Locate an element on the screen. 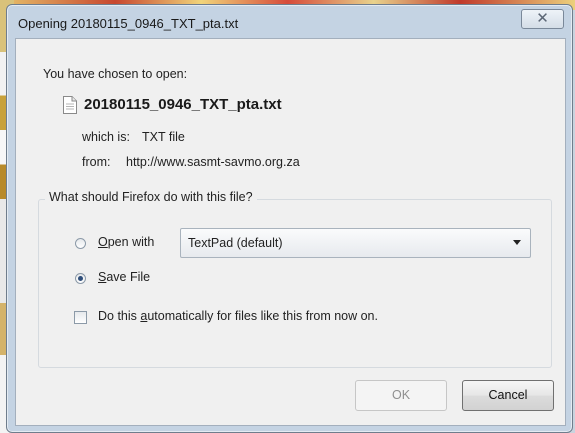  close-icon: ✕ is located at coordinates (542, 18).